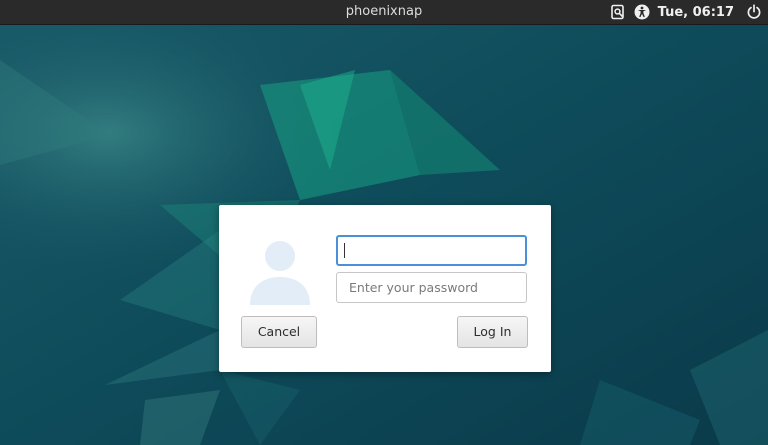 This screenshot has height=445, width=768. Describe the element at coordinates (754, 12) in the screenshot. I see `power-icon` at that location.